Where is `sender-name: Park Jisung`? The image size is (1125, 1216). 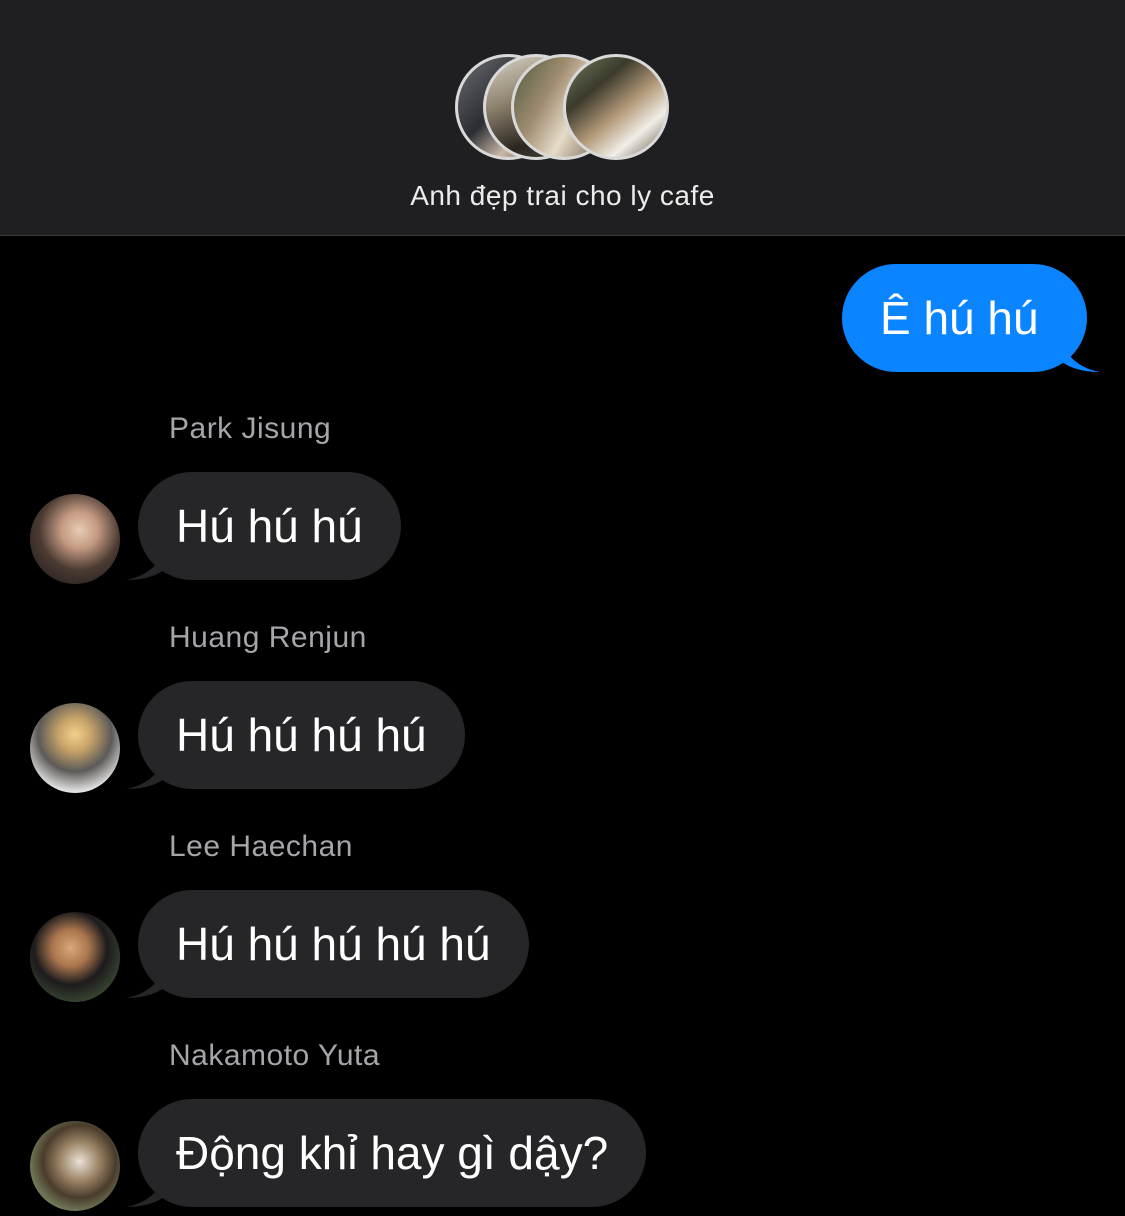 sender-name: Park Jisung is located at coordinates (250, 428).